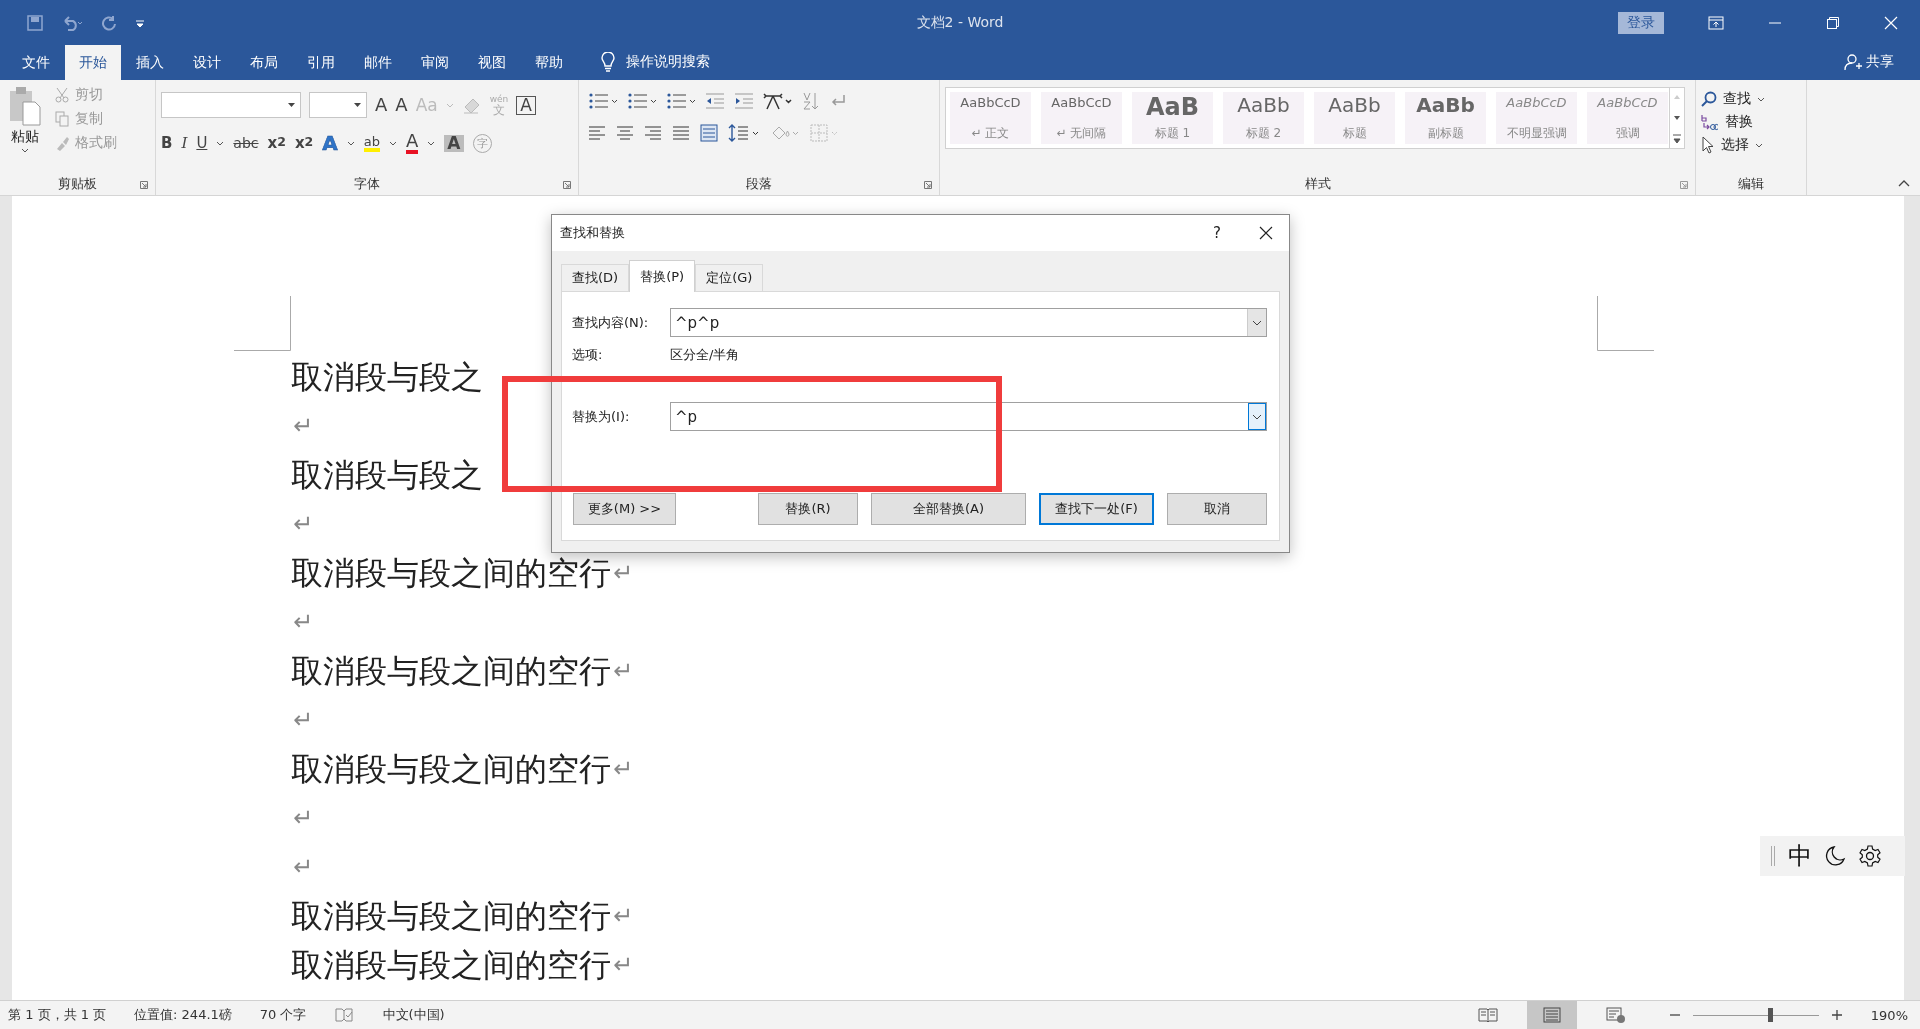  Describe the element at coordinates (183, 1015) in the screenshot. I see `position-value: 位置值: 244.1磅` at that location.